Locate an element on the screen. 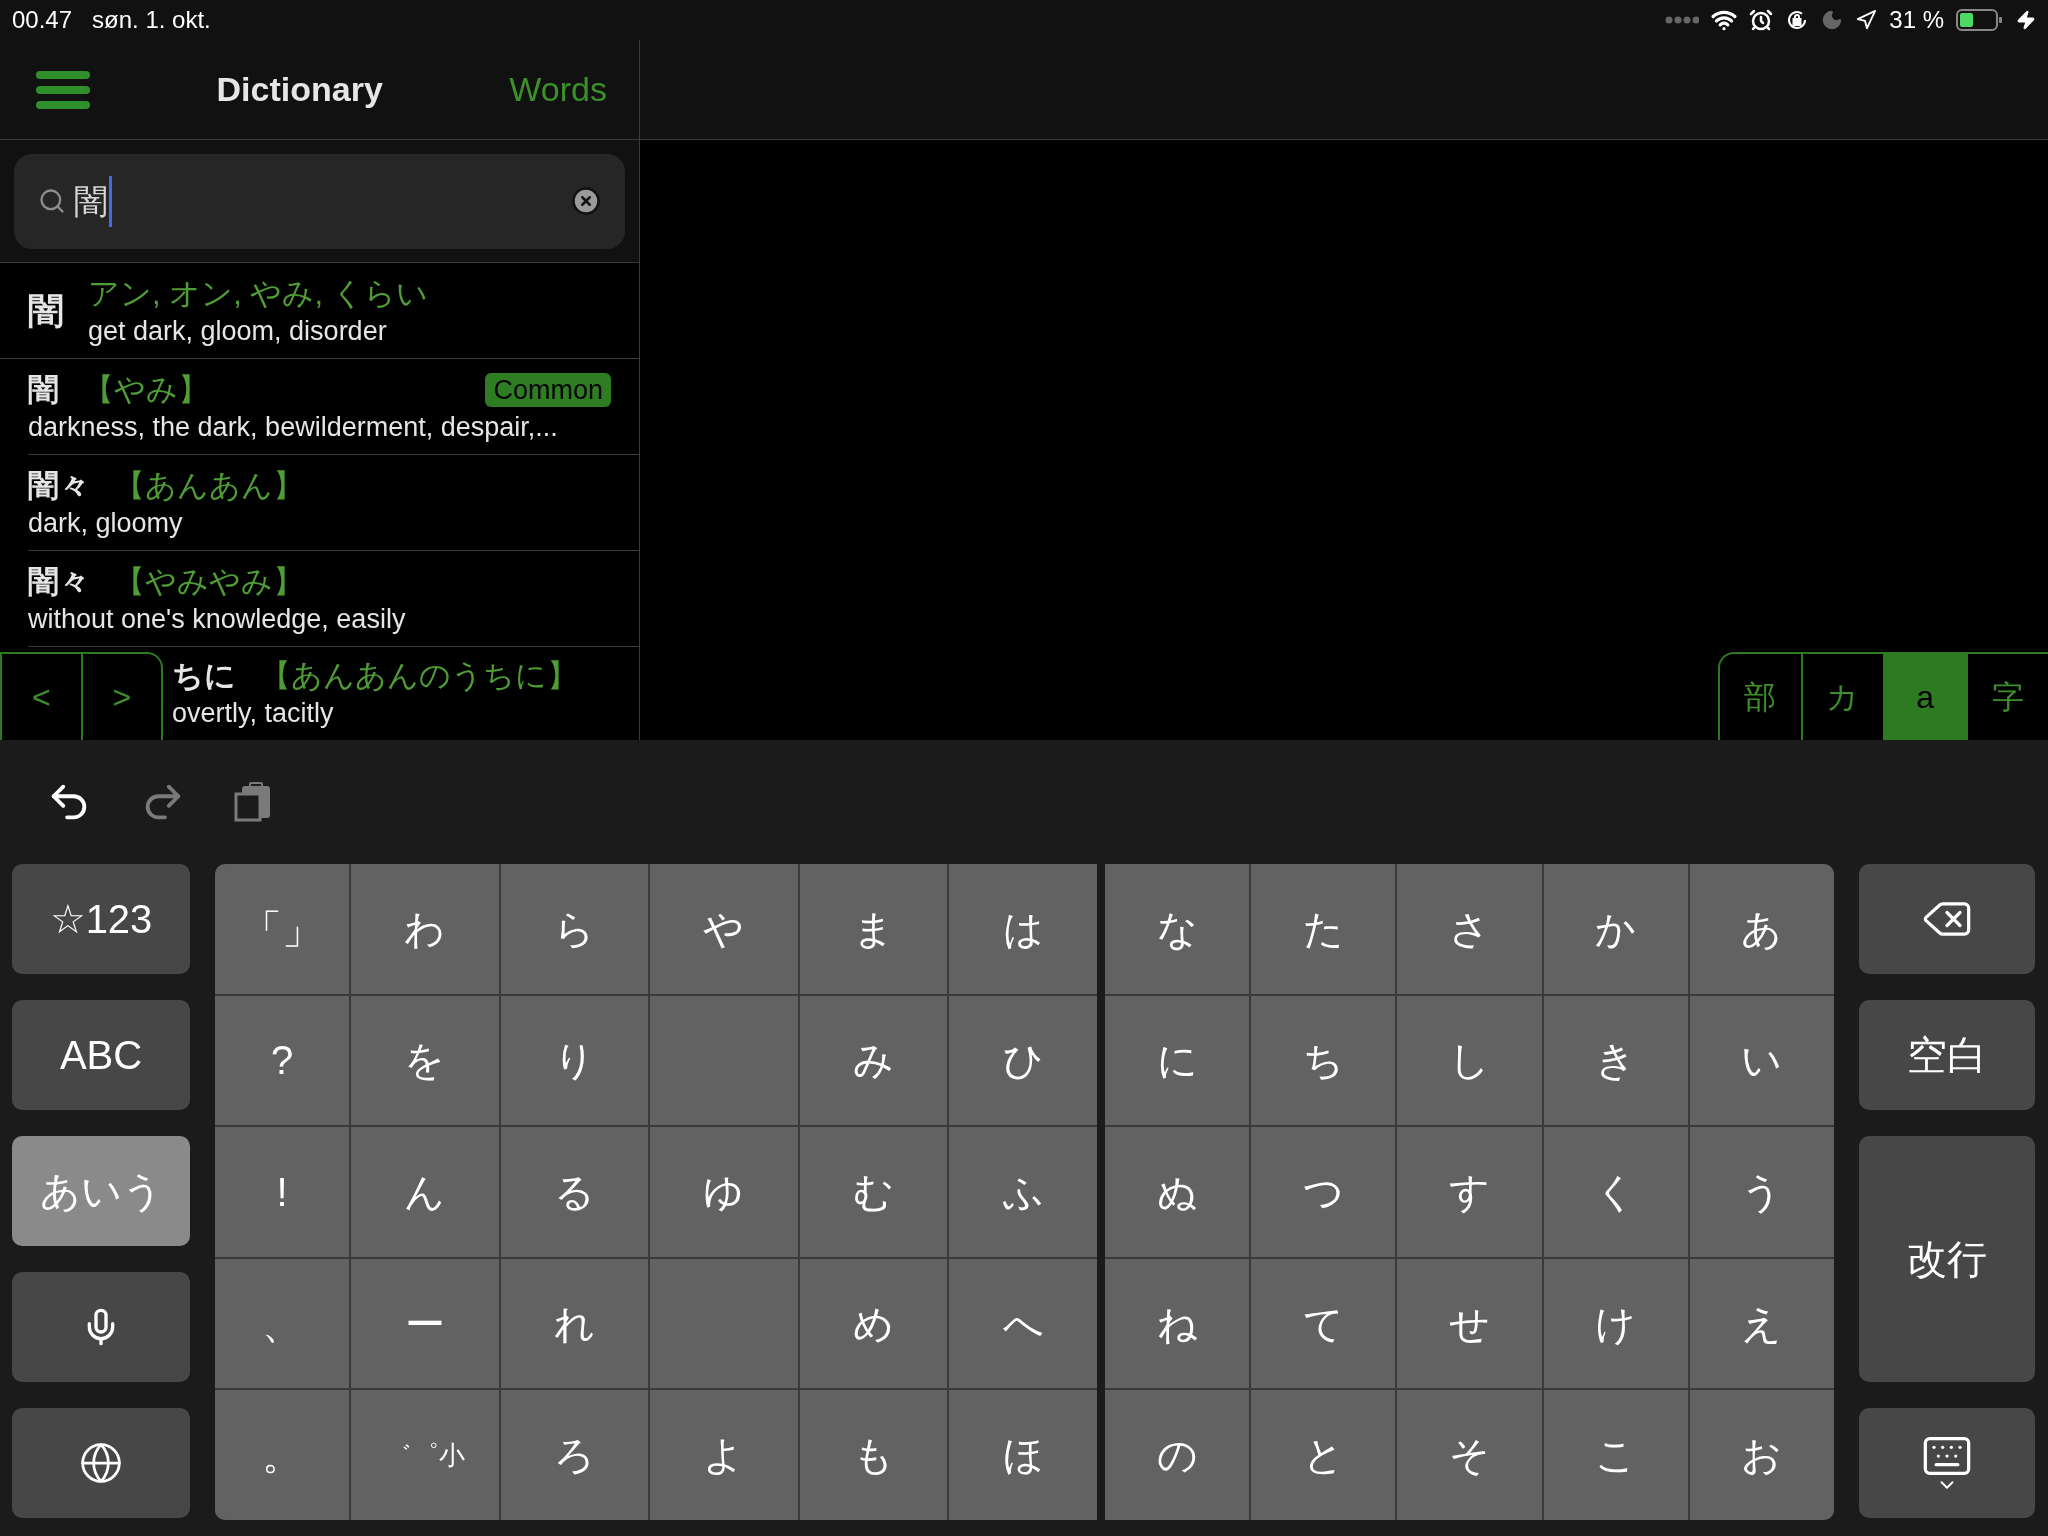 The height and width of the screenshot is (1536, 2048). kana-key: ? is located at coordinates (282, 1060).